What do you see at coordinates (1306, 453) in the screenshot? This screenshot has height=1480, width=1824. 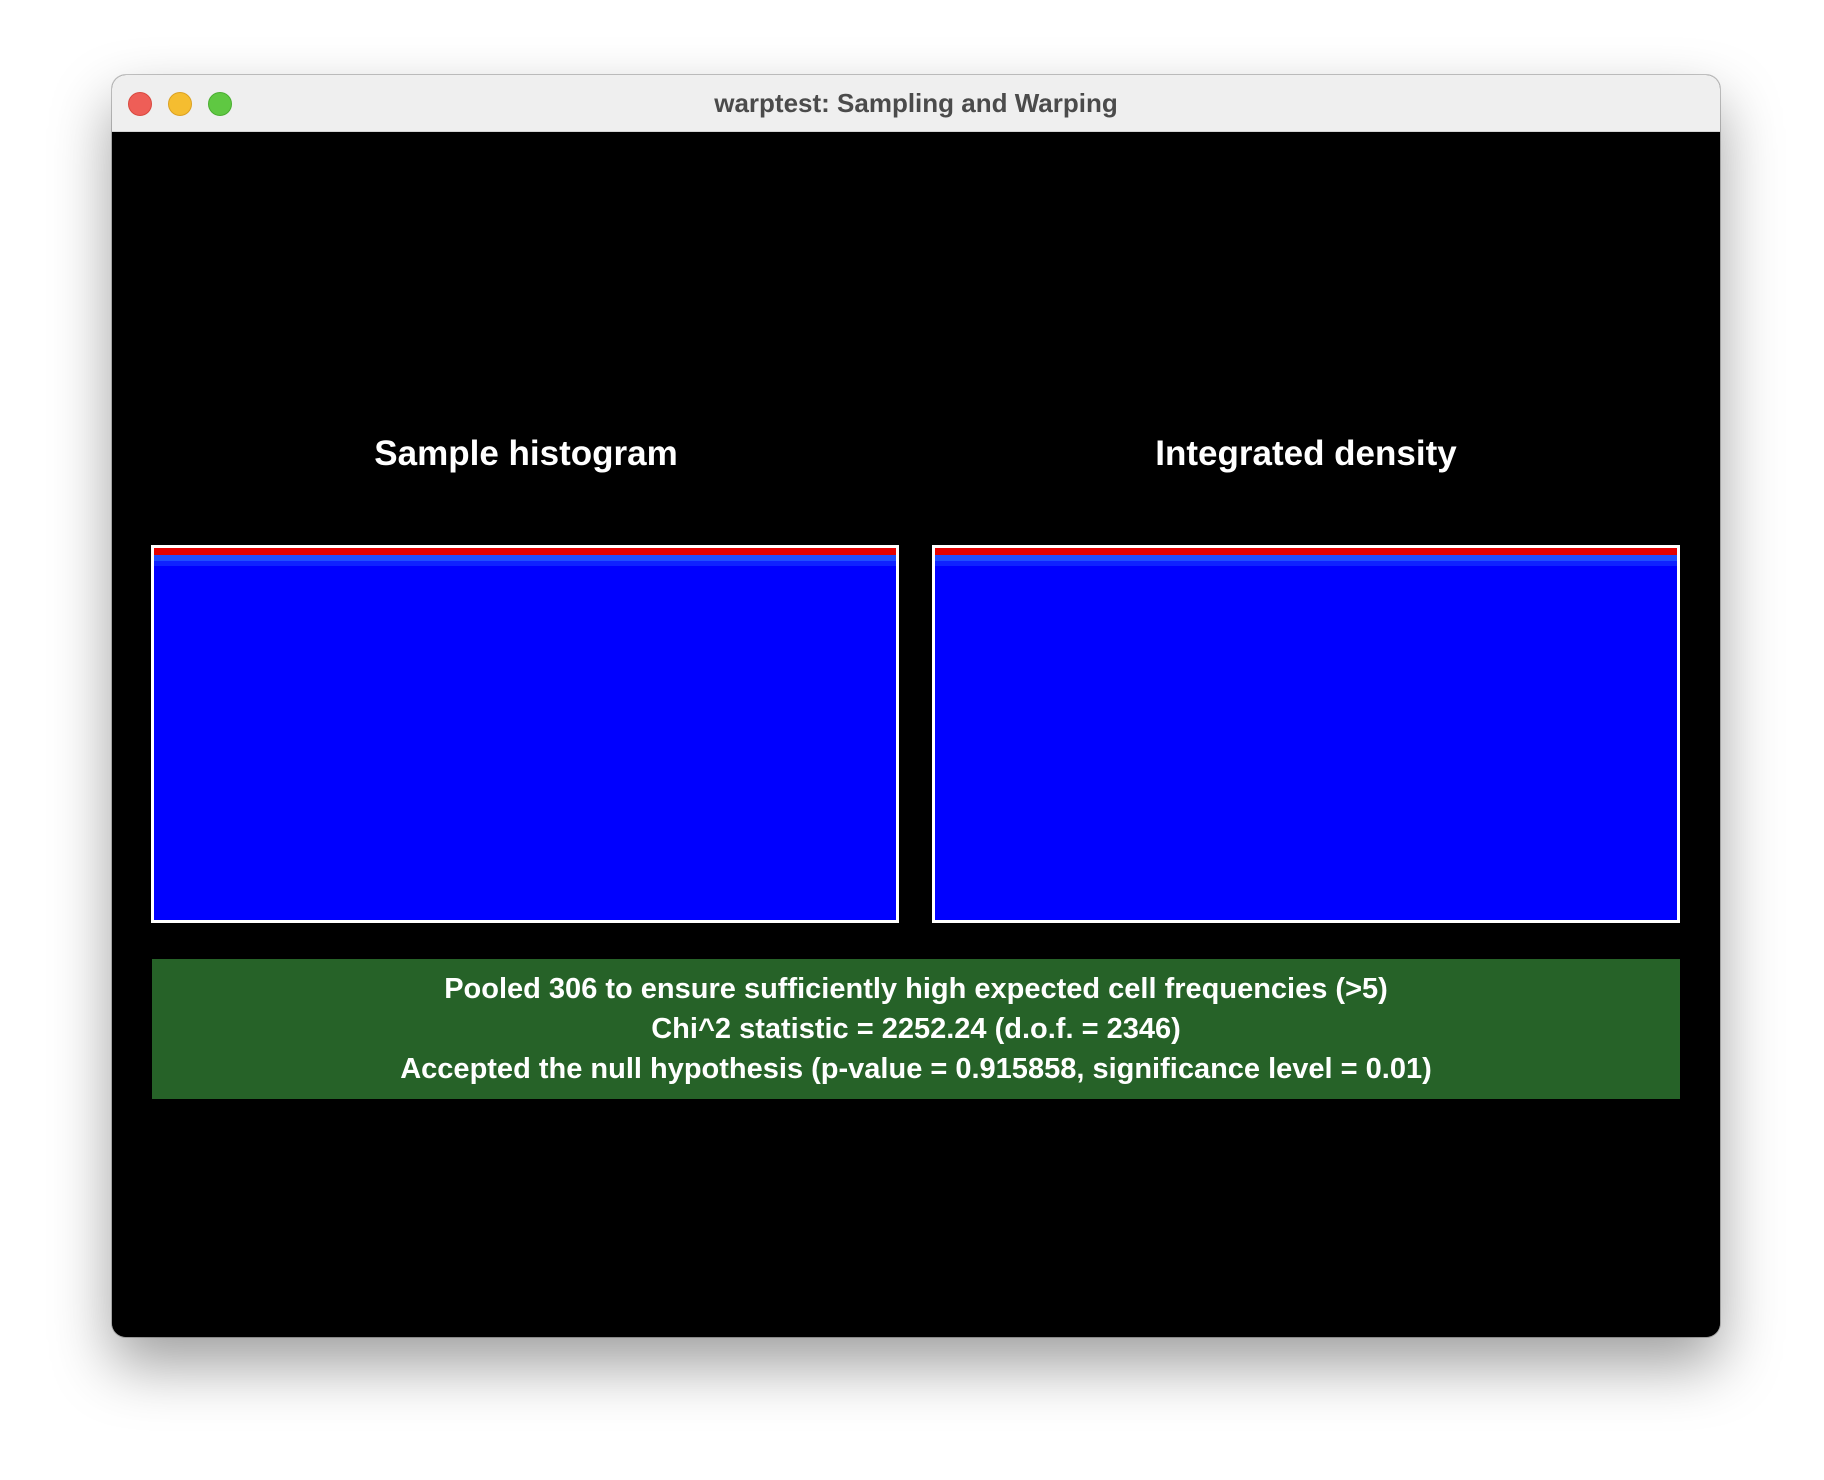 I see `integrated-density-title: Integrated density` at bounding box center [1306, 453].